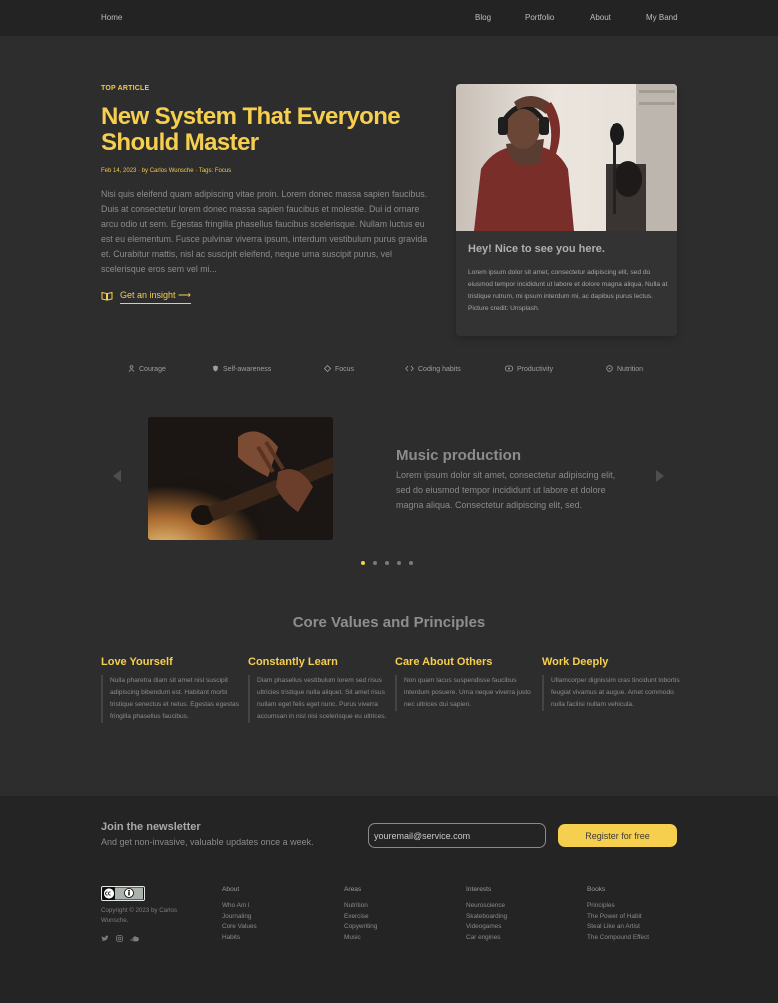 The width and height of the screenshot is (778, 1003). I want to click on shield-icon, so click(215, 369).